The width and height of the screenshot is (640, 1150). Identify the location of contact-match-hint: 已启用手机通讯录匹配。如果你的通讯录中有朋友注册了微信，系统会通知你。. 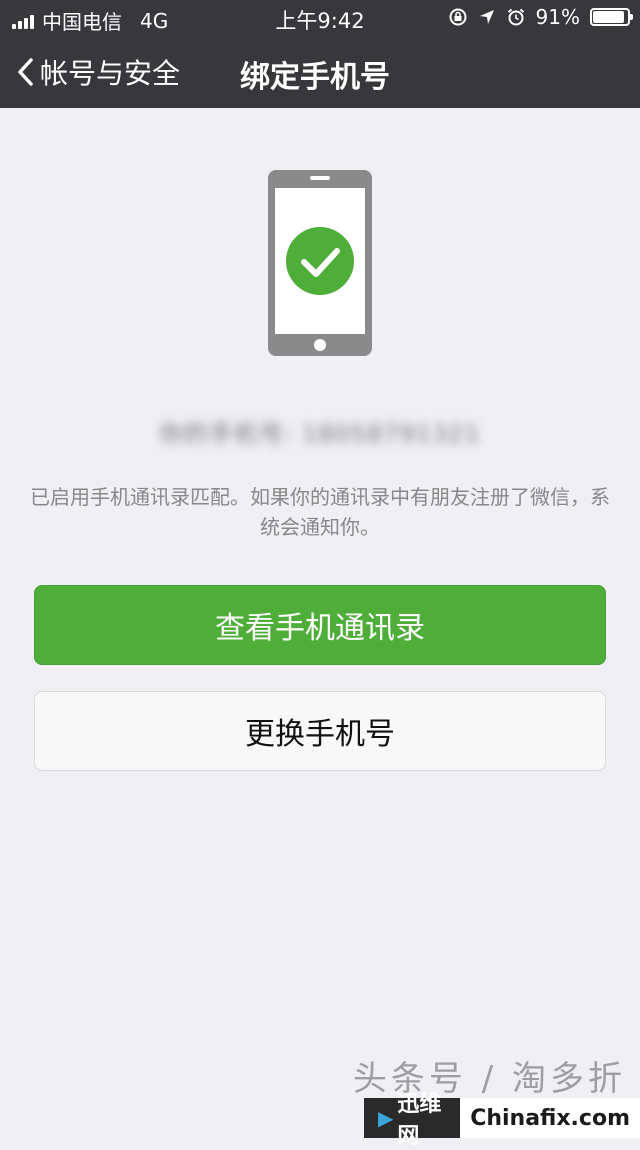
(320, 512).